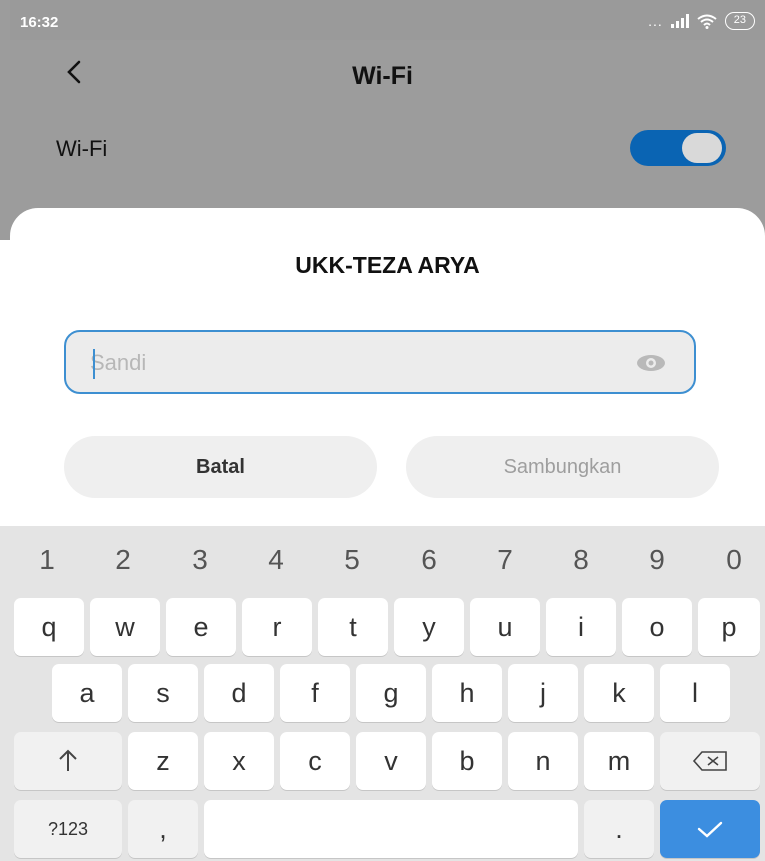 The width and height of the screenshot is (765, 861). I want to click on key-v: v, so click(391, 761).